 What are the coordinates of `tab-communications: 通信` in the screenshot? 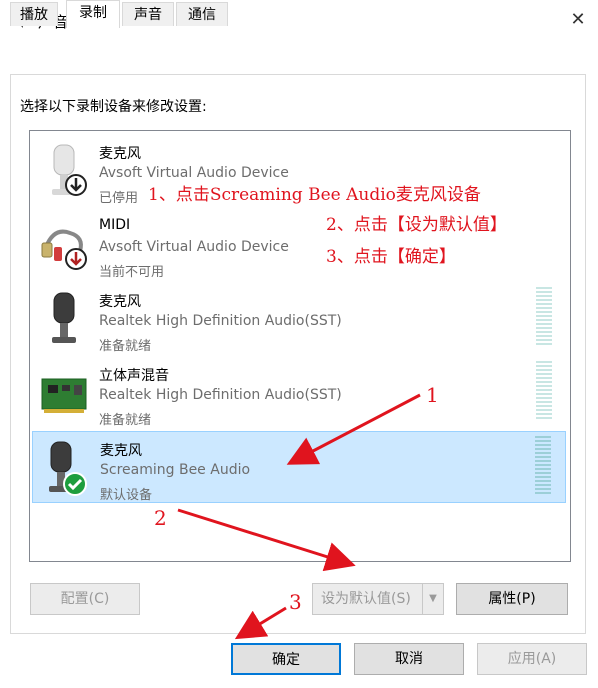 It's located at (202, 14).